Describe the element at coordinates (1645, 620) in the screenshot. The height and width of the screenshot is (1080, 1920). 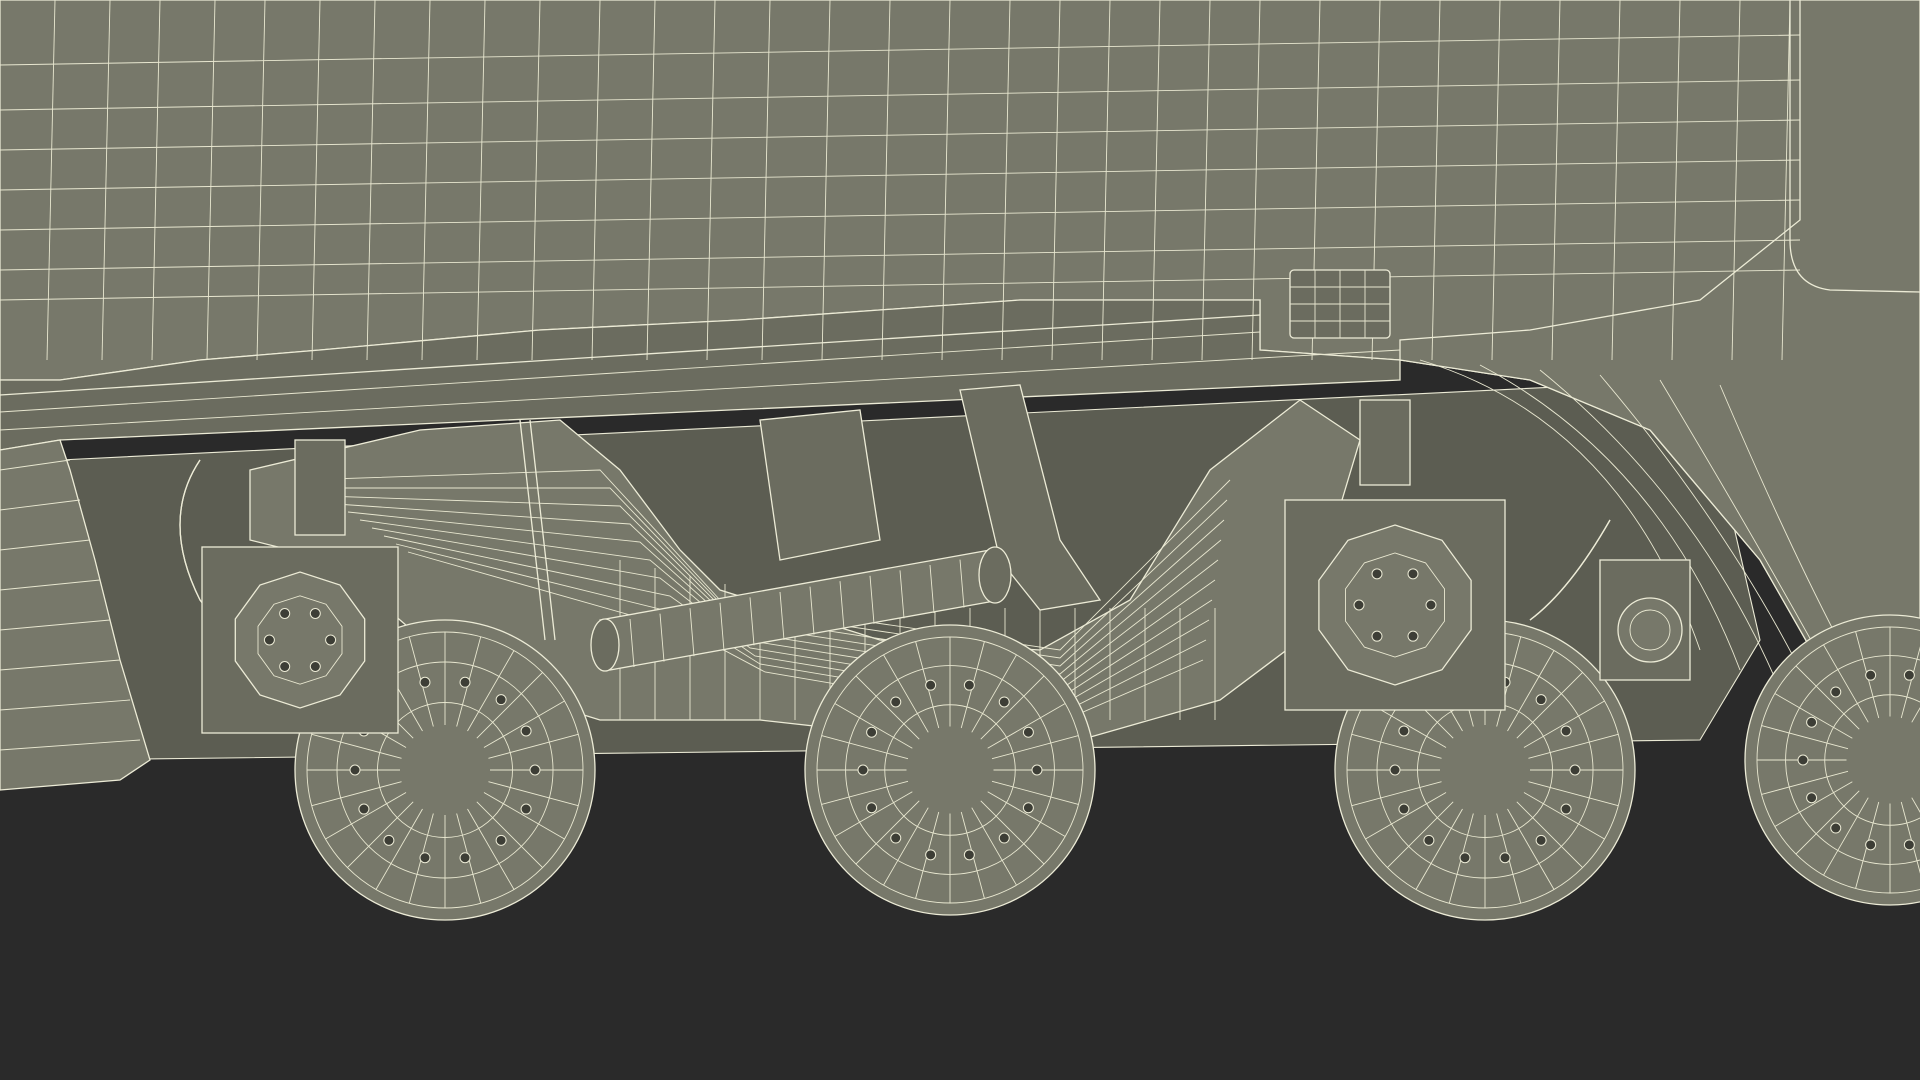
I see `side-hub` at that location.